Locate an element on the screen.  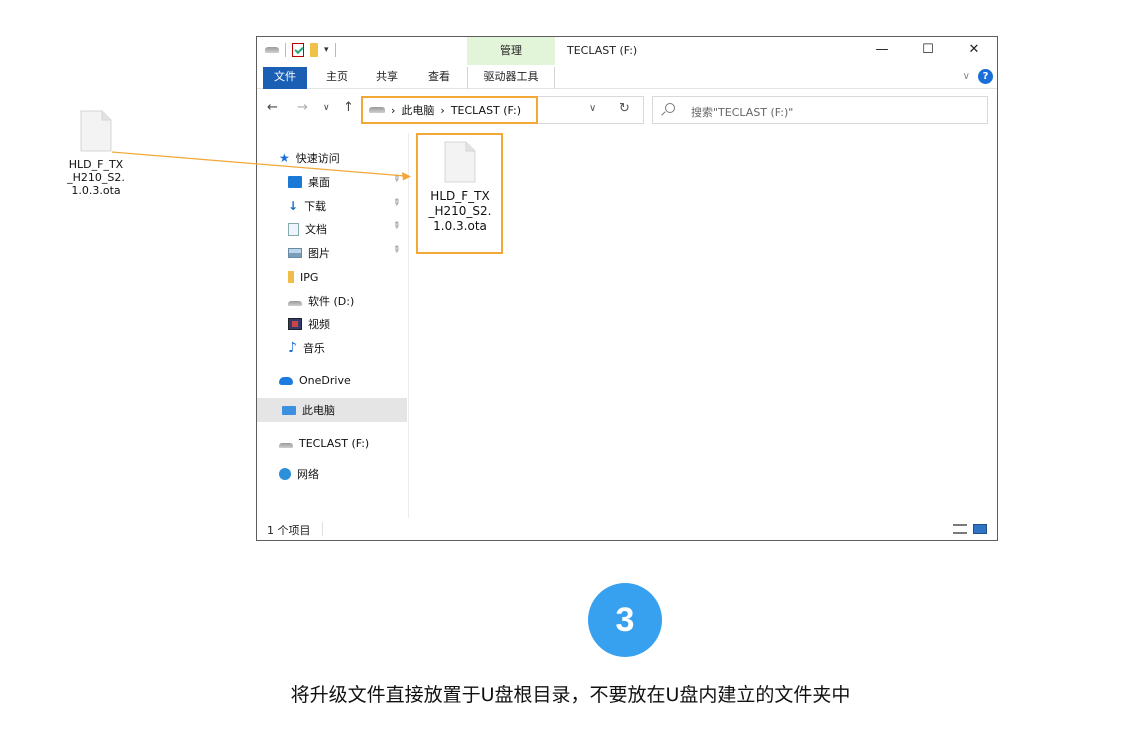
star-icon: ★ is located at coordinates (284, 158).